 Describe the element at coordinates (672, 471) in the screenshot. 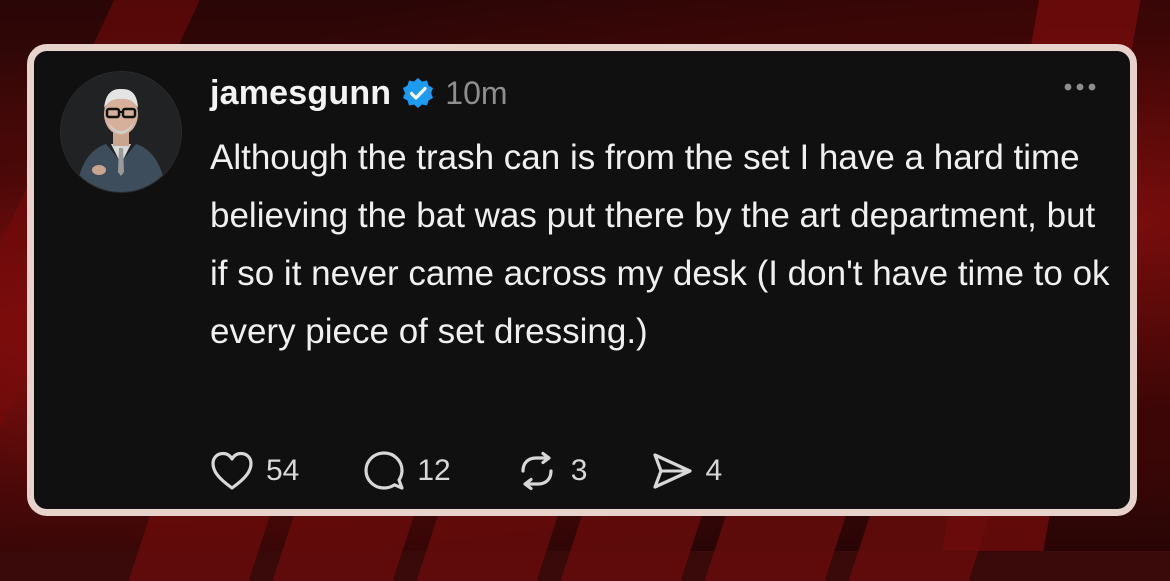

I see `send-icon` at that location.